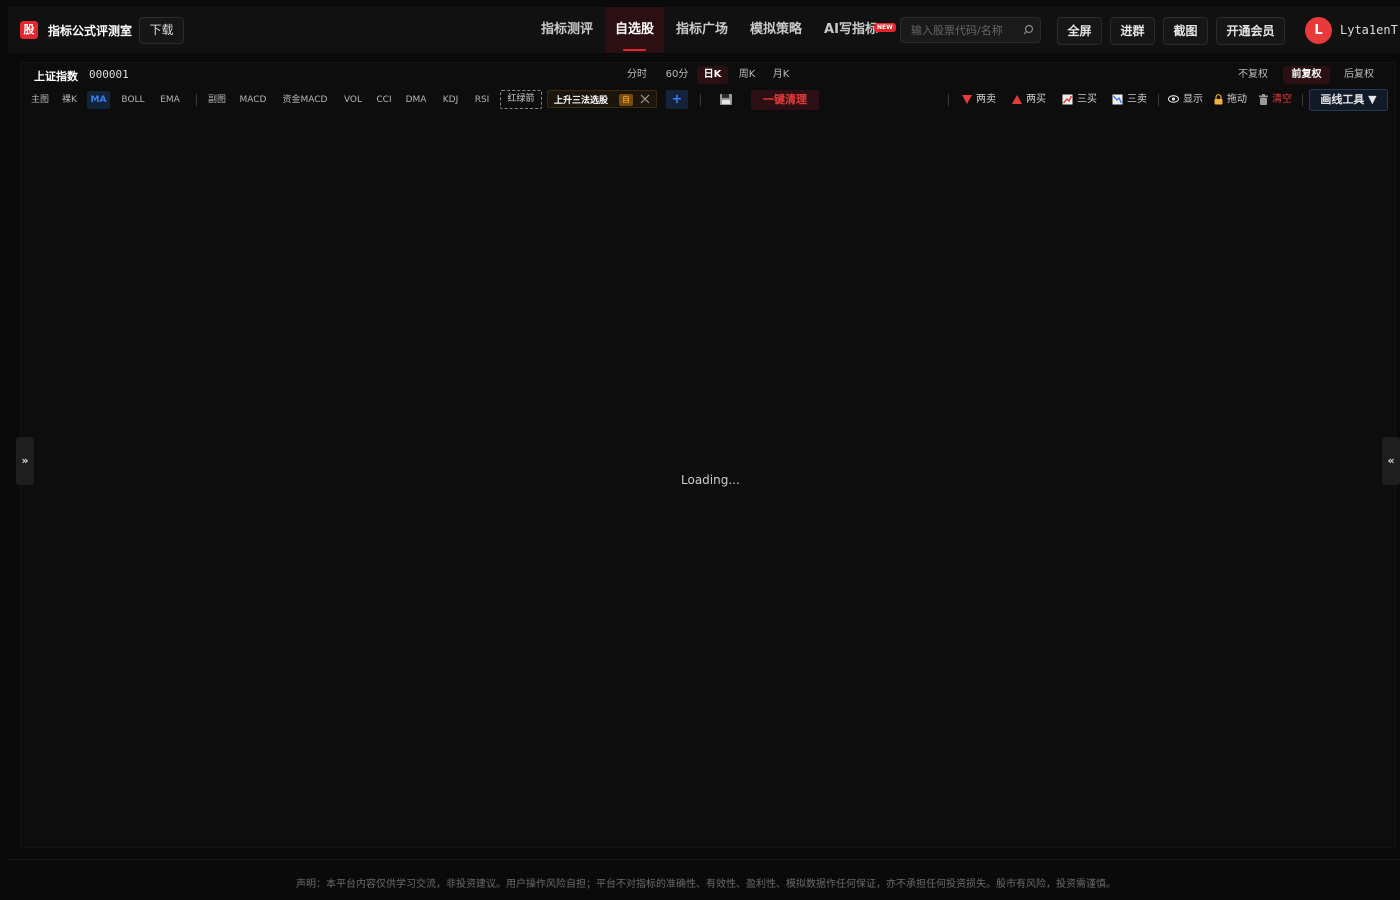  Describe the element at coordinates (133, 100) in the screenshot. I see `indicator-boll: BOLL` at that location.